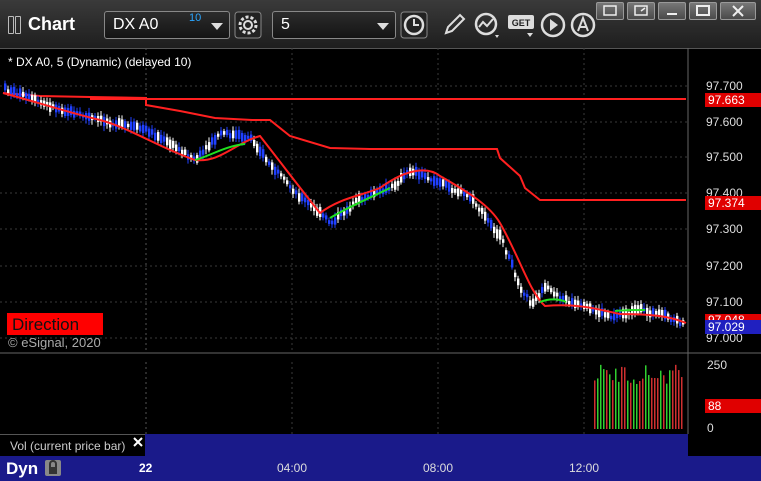 The height and width of the screenshot is (481, 761). What do you see at coordinates (72, 445) in the screenshot?
I see `volume-legend: Vol (current price bar)` at bounding box center [72, 445].